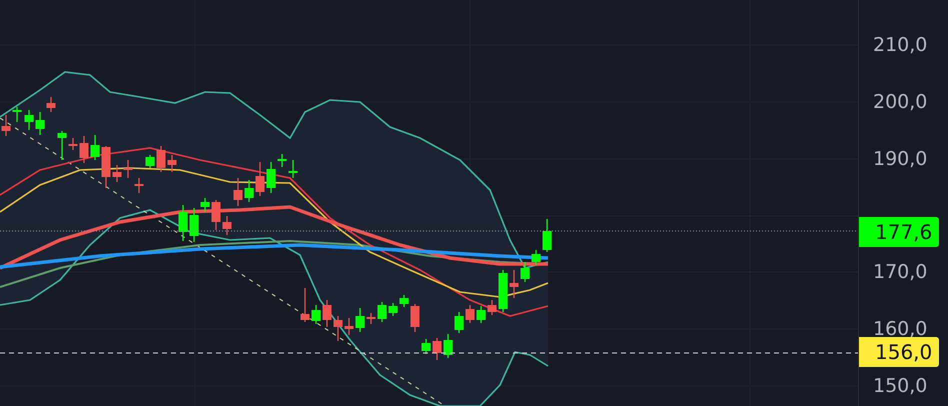  What do you see at coordinates (899, 352) in the screenshot?
I see `price-badge: 156,0` at bounding box center [899, 352].